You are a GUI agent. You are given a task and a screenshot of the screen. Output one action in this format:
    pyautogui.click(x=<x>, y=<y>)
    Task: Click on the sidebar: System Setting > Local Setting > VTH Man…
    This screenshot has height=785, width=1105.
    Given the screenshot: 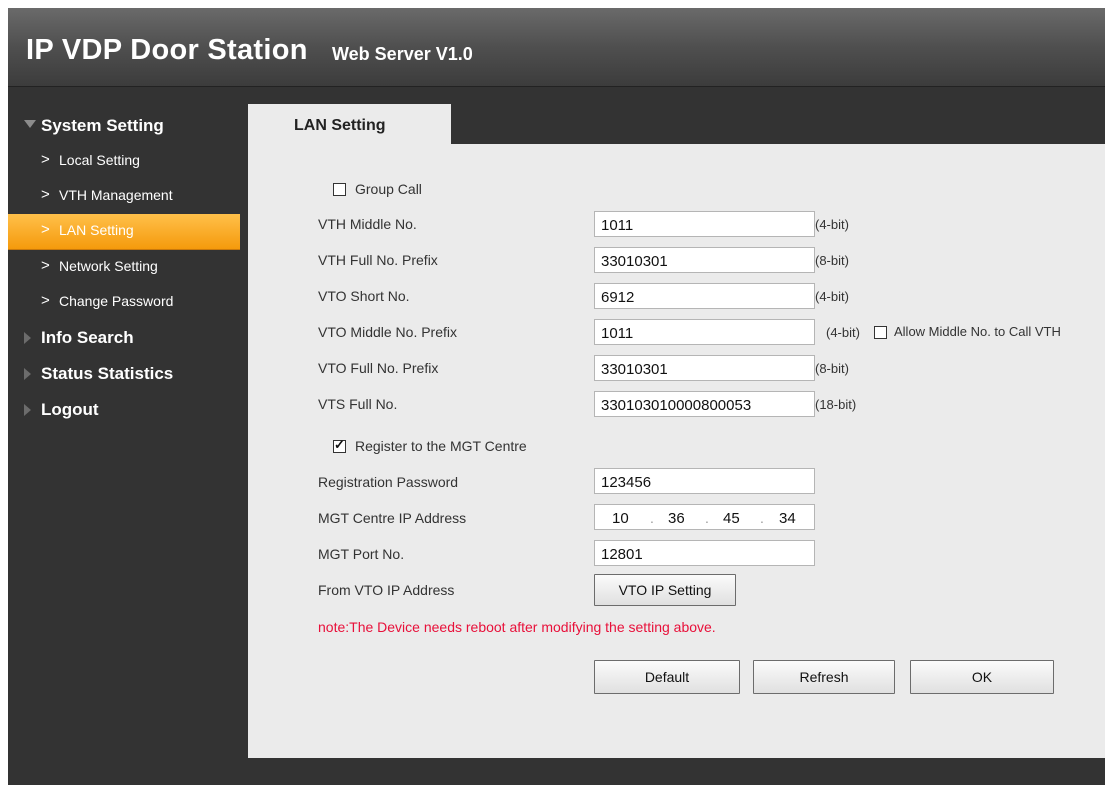 What is the action you would take?
    pyautogui.click(x=128, y=268)
    